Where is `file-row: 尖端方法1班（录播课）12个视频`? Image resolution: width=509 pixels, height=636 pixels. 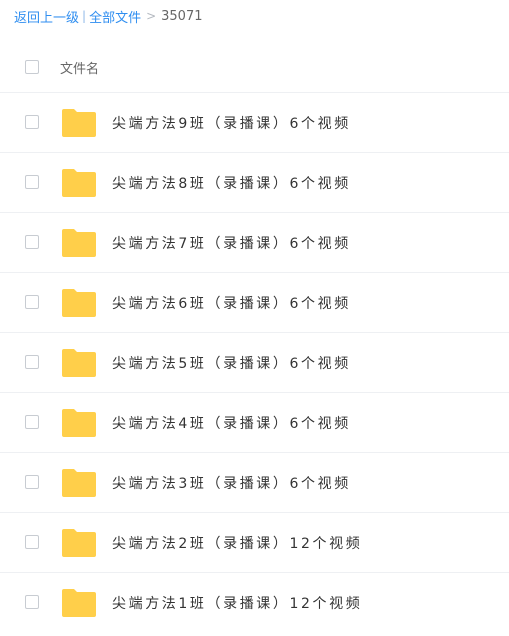 file-row: 尖端方法1班（录播课）12个视频 is located at coordinates (254, 602).